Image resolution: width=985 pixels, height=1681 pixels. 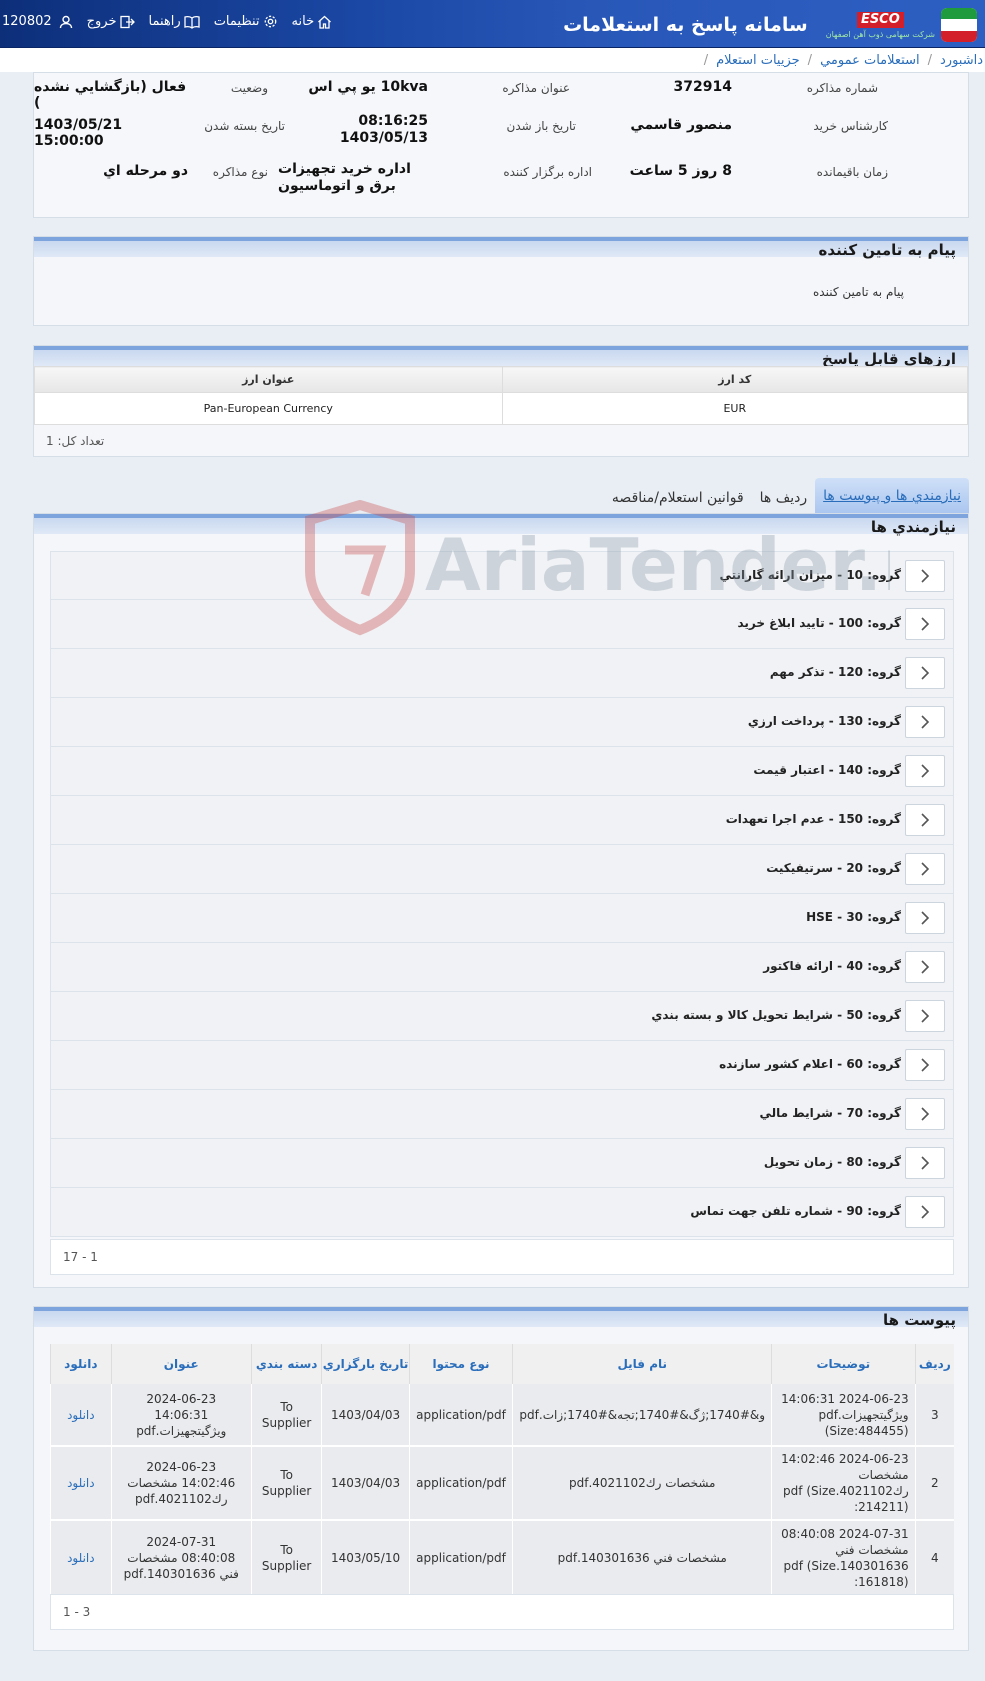 I want to click on home-label: خانه, so click(x=303, y=21).